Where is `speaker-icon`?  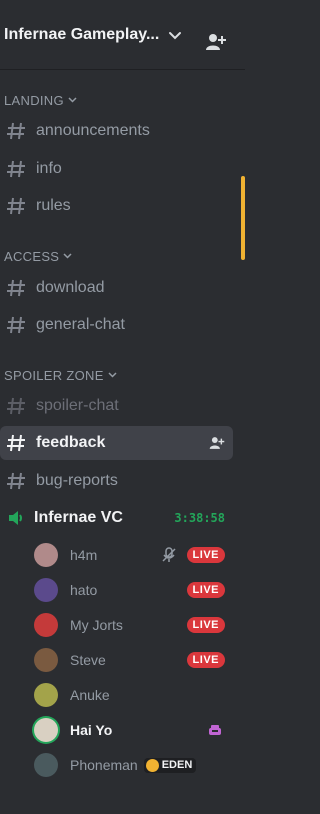
speaker-icon is located at coordinates (15, 518).